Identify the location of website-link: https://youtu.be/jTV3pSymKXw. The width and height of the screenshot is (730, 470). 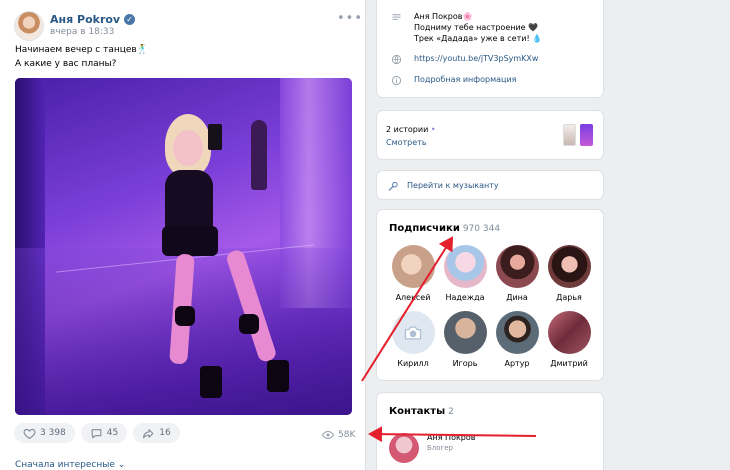
(476, 58).